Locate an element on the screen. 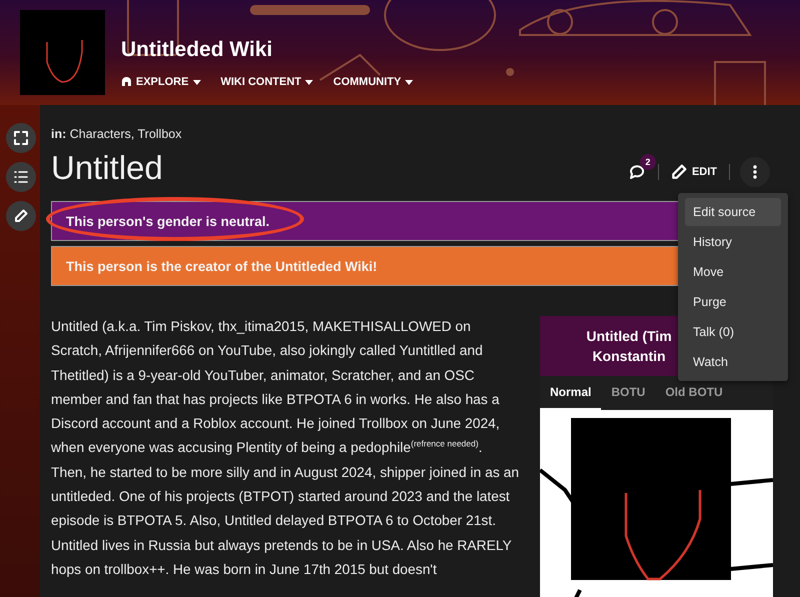  more-button is located at coordinates (755, 172).